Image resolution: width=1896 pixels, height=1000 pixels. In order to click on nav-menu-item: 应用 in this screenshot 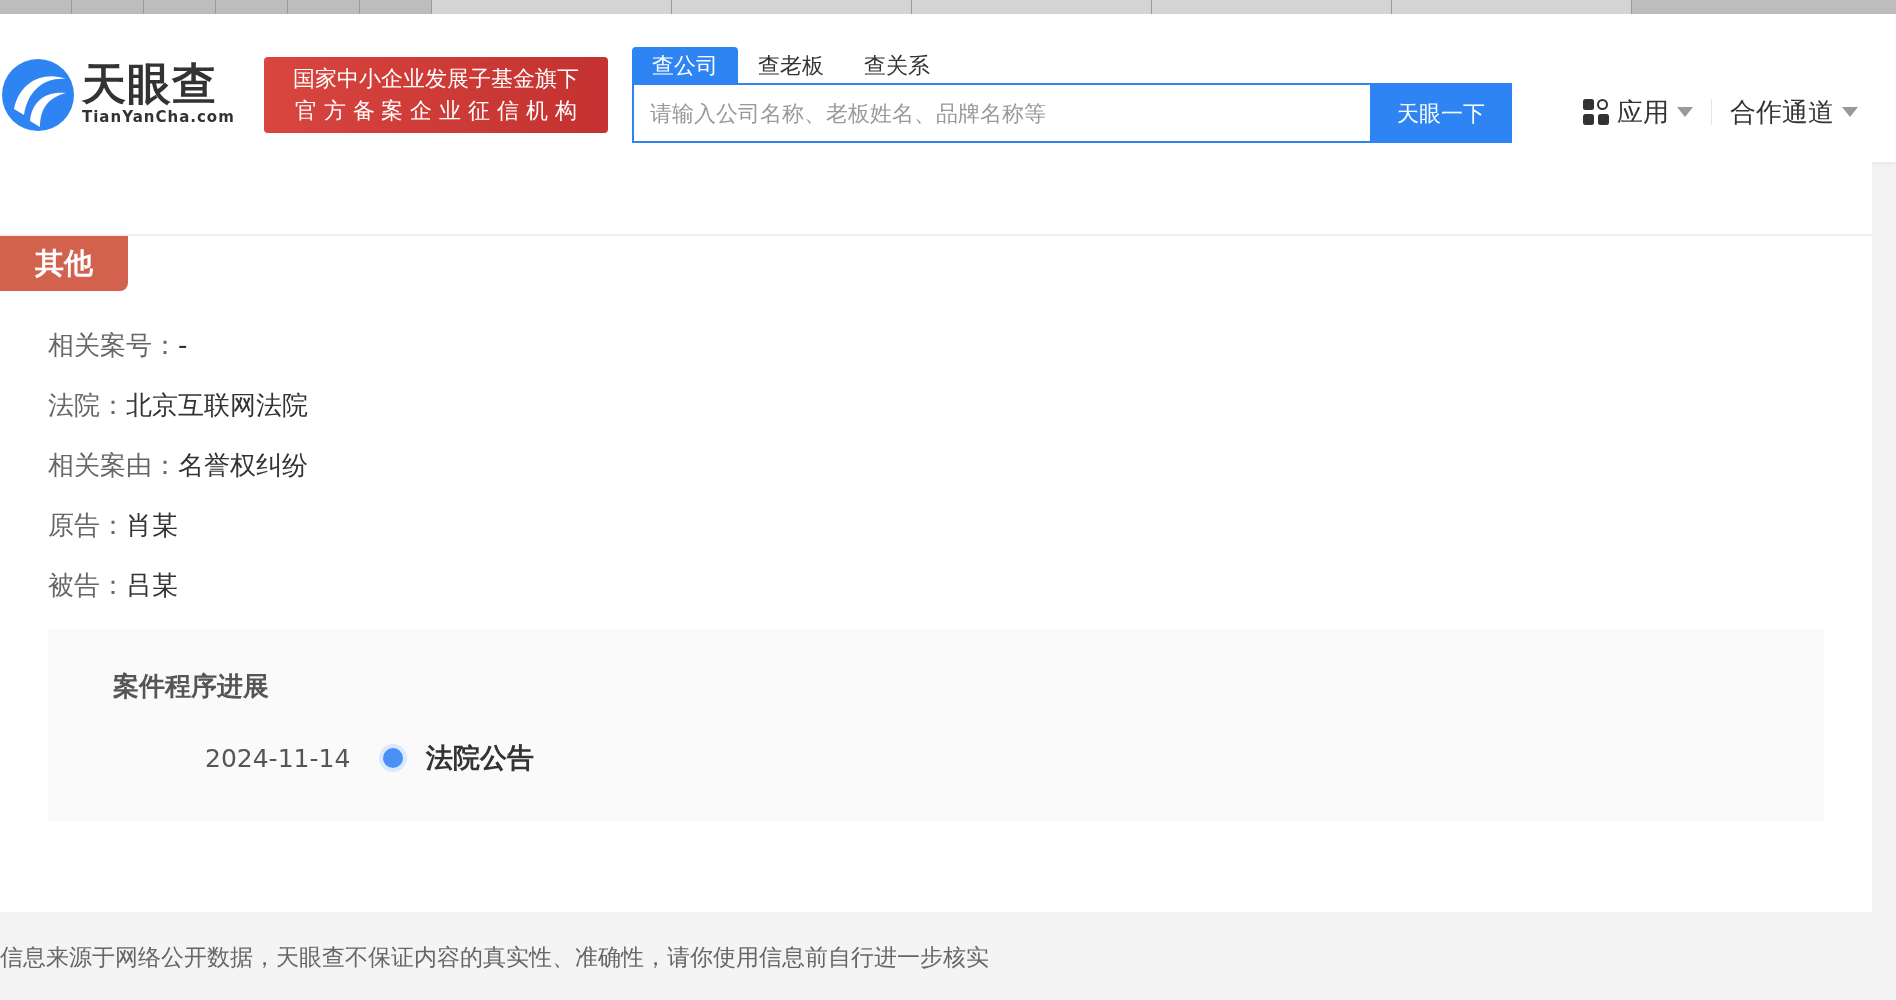, I will do `click(1638, 112)`.